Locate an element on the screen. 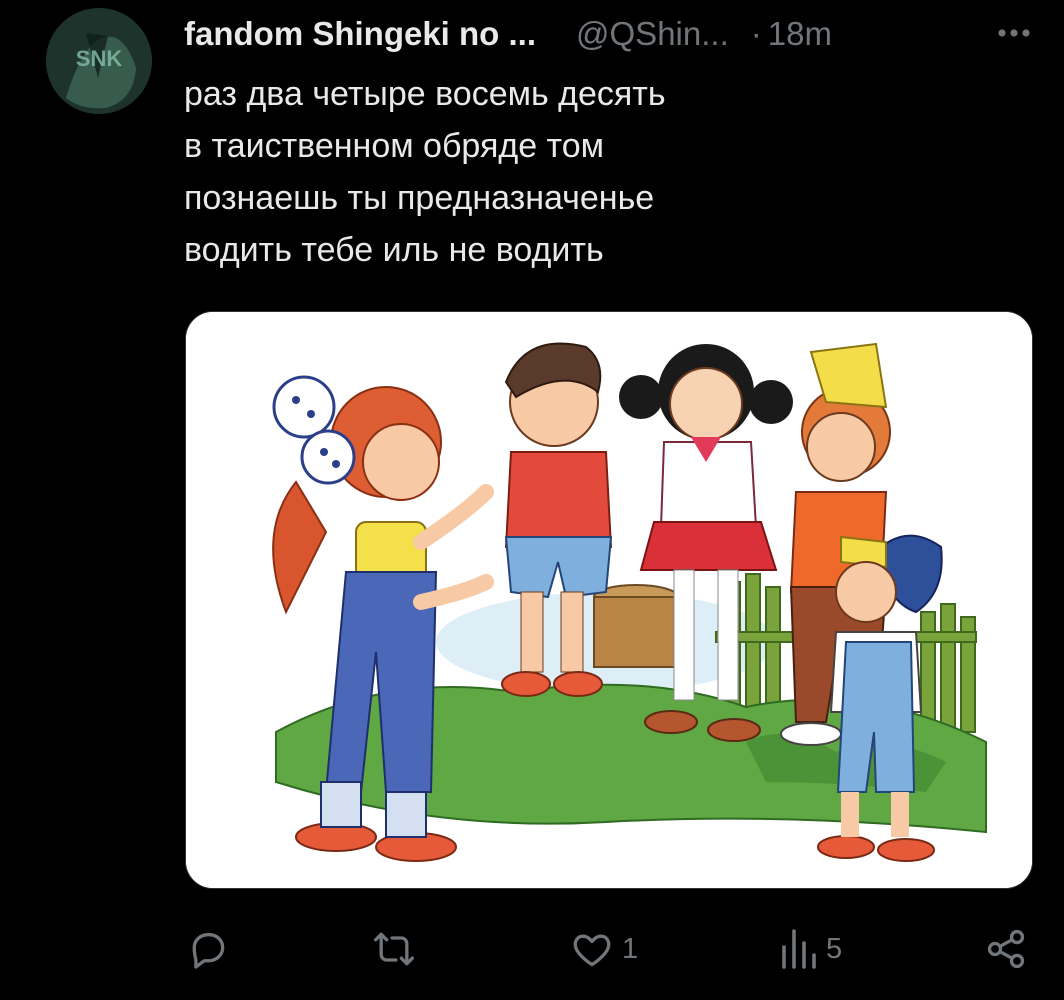 Image resolution: width=1064 pixels, height=1000 pixels. more-horizontal-icon is located at coordinates (1014, 33).